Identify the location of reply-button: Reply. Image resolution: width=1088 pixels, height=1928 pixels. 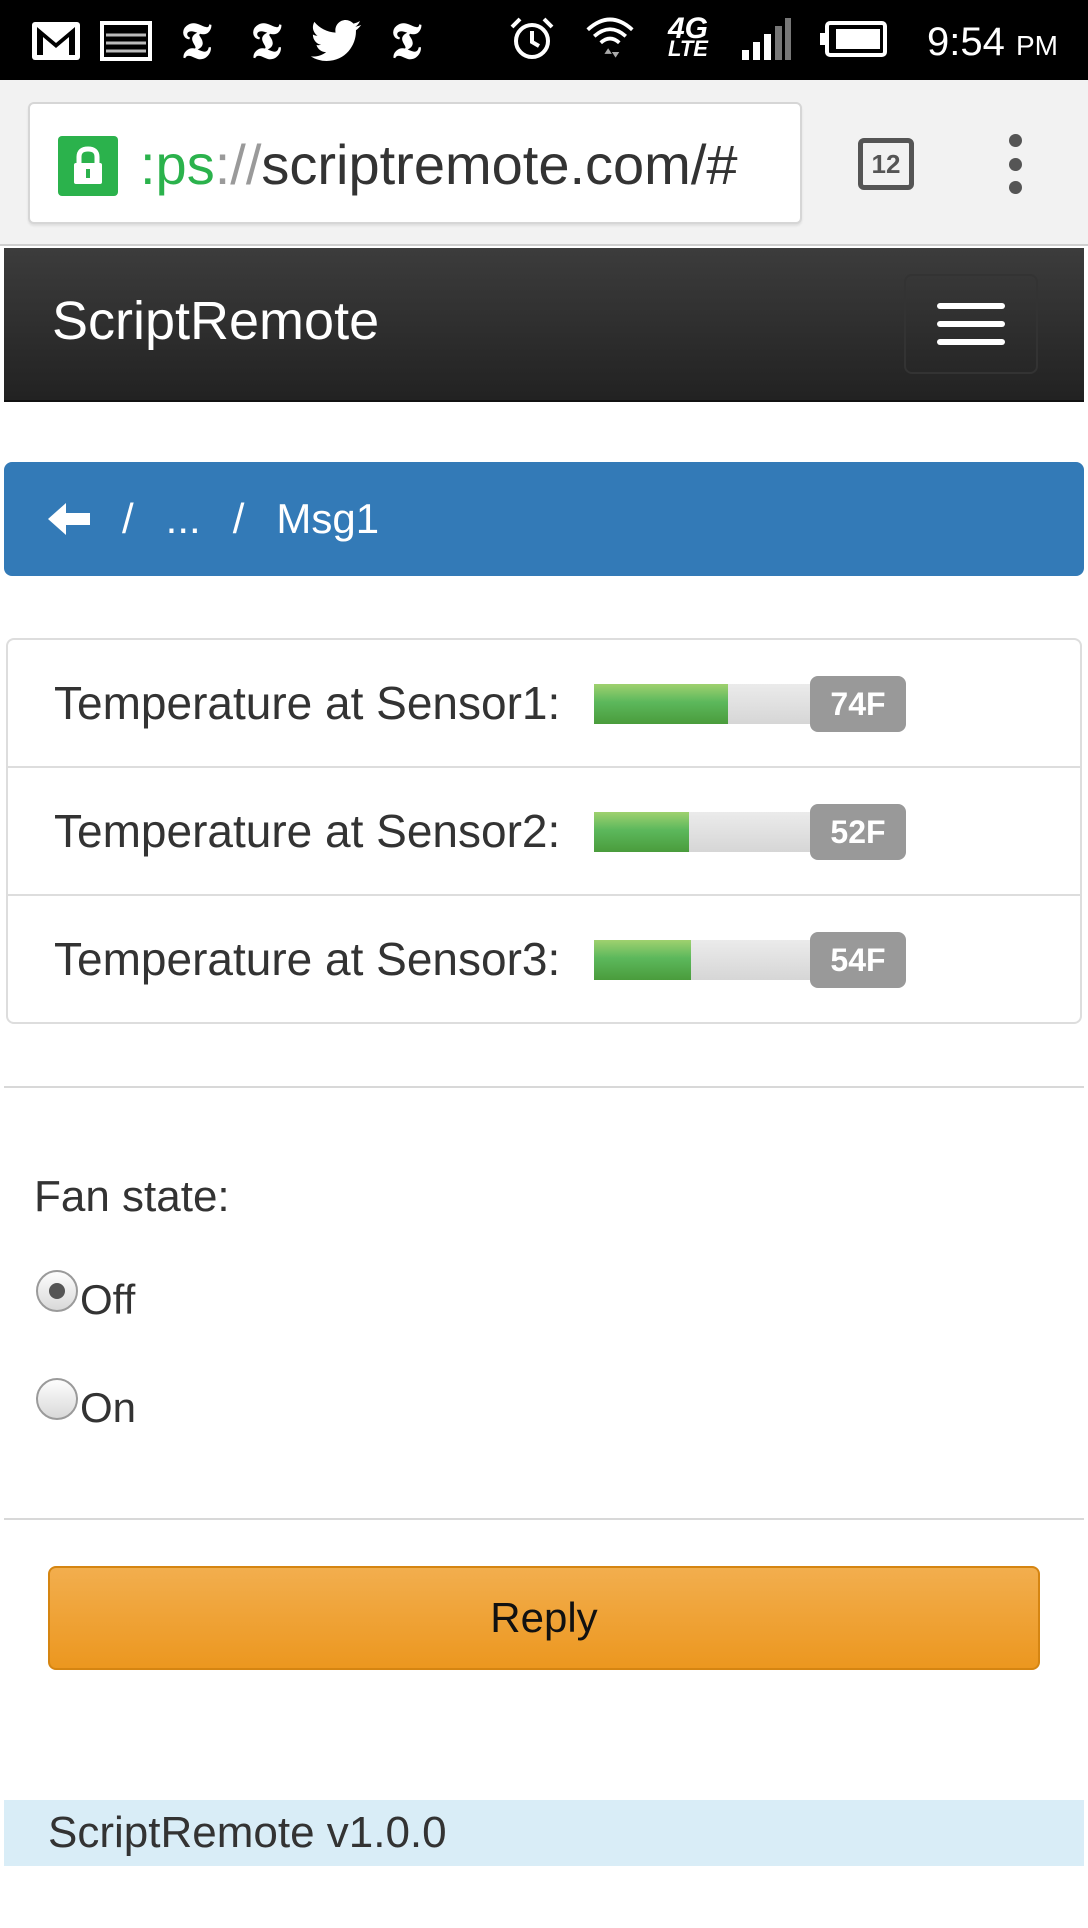
(544, 1618).